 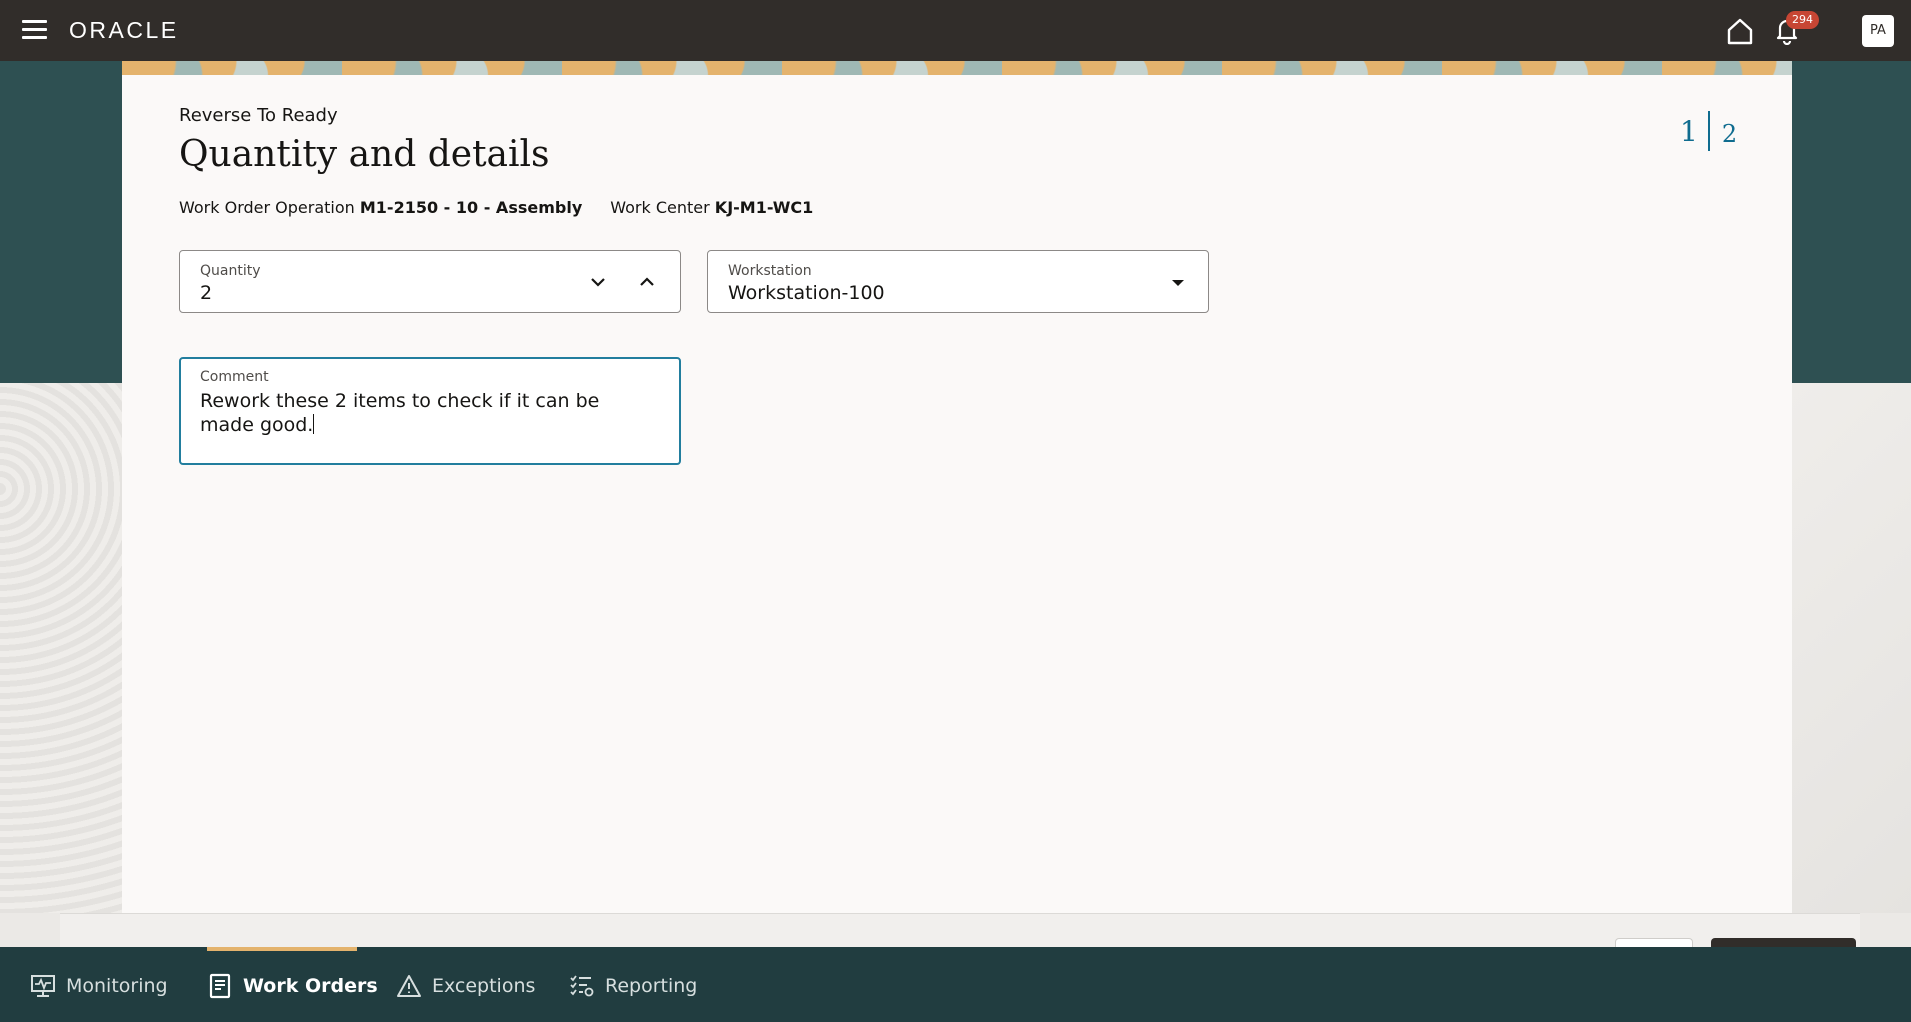 What do you see at coordinates (206, 293) in the screenshot?
I see `quantity-value: 2` at bounding box center [206, 293].